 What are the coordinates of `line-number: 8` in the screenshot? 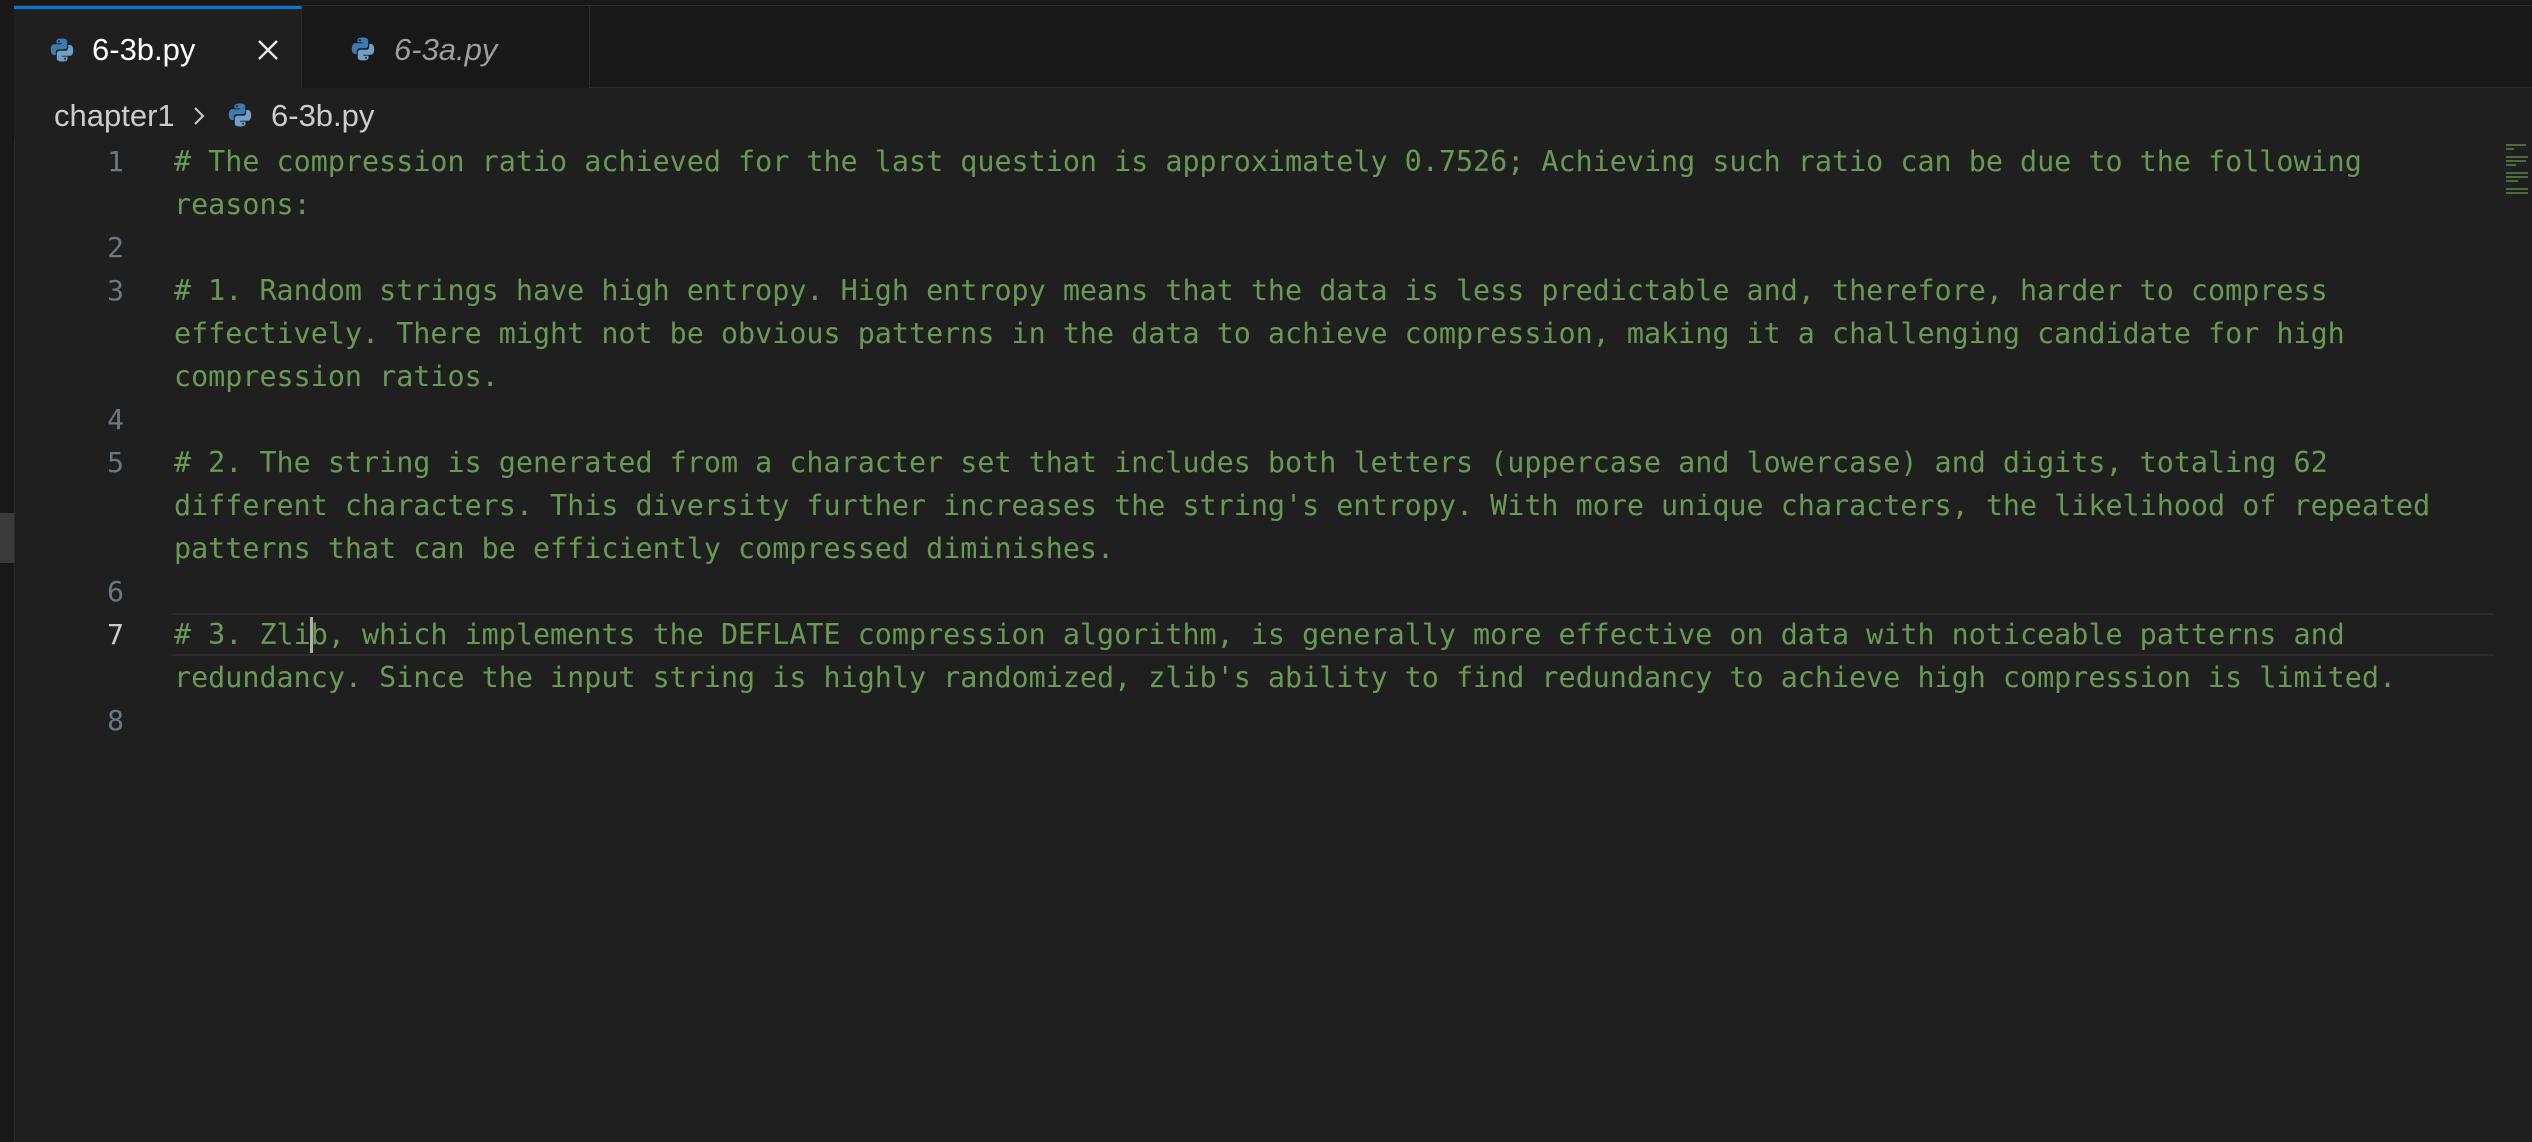 It's located at (115, 720).